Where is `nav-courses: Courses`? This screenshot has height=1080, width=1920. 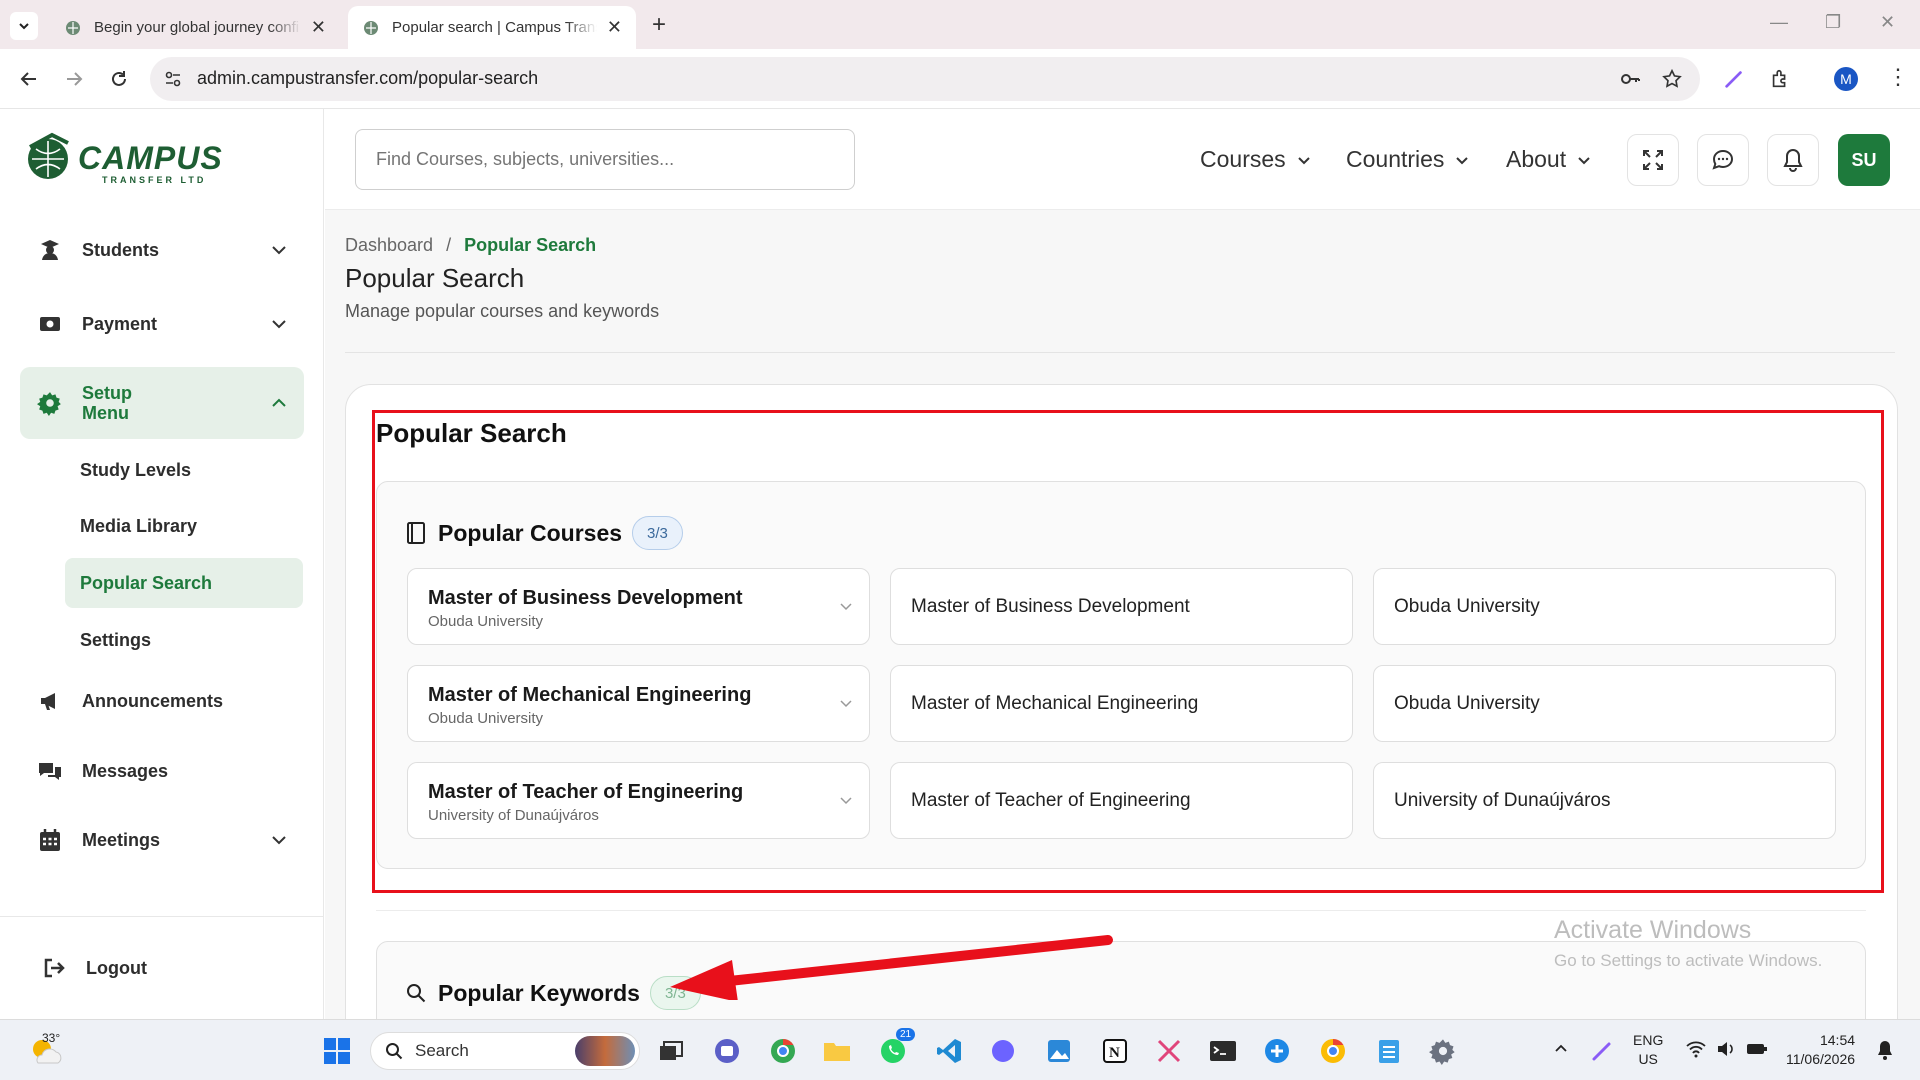 nav-courses: Courses is located at coordinates (1256, 159).